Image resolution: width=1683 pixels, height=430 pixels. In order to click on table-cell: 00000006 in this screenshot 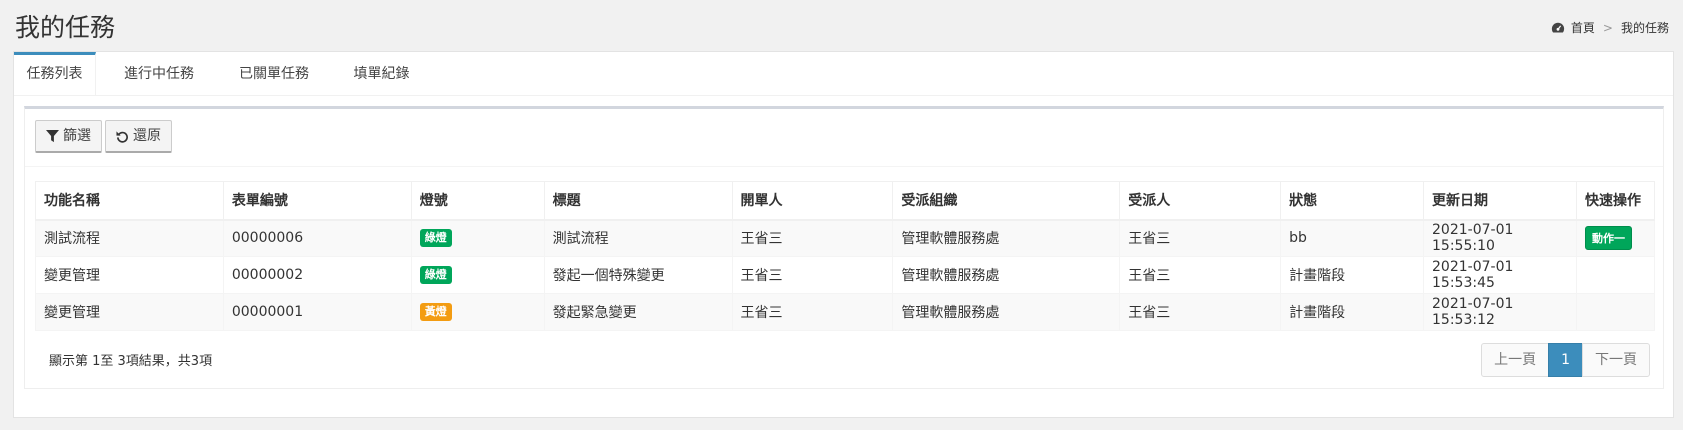, I will do `click(317, 238)`.